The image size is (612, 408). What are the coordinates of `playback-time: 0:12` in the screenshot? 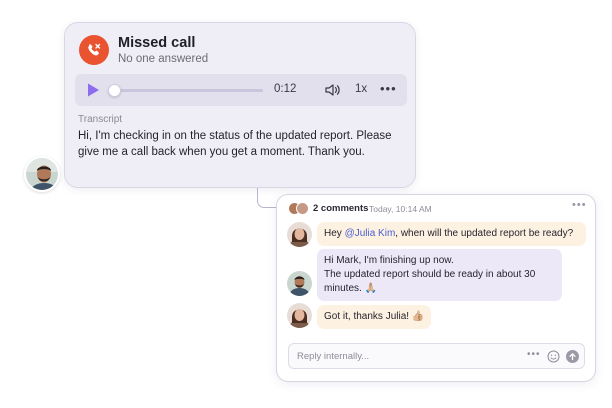 It's located at (285, 89).